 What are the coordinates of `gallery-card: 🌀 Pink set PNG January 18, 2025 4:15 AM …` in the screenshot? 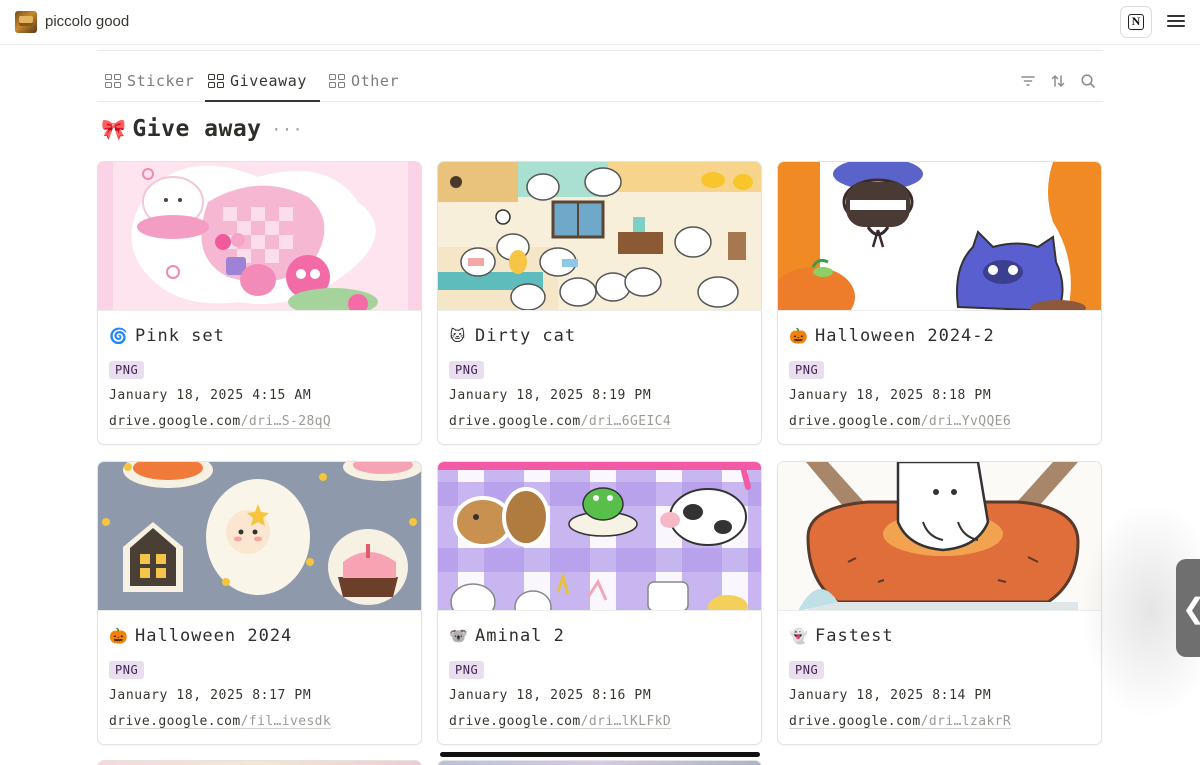 It's located at (259, 303).